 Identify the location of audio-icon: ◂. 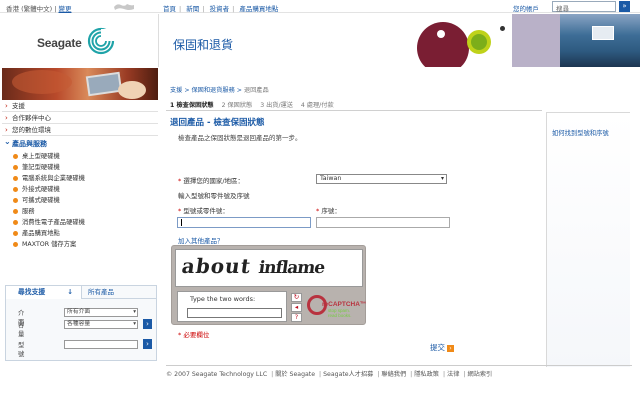
(296, 307).